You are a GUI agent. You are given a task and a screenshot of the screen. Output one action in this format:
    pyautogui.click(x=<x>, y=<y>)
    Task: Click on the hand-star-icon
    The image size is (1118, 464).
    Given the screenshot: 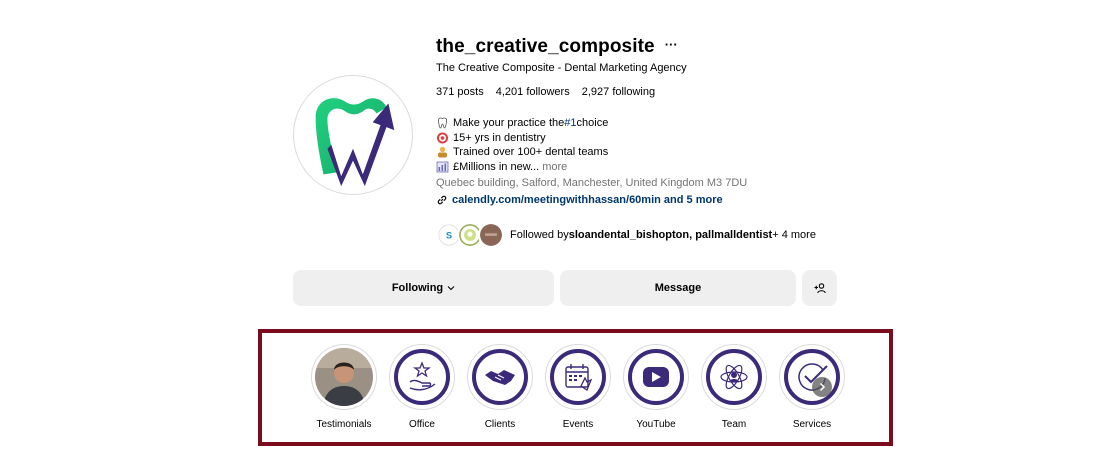 What is the action you would take?
    pyautogui.click(x=422, y=377)
    